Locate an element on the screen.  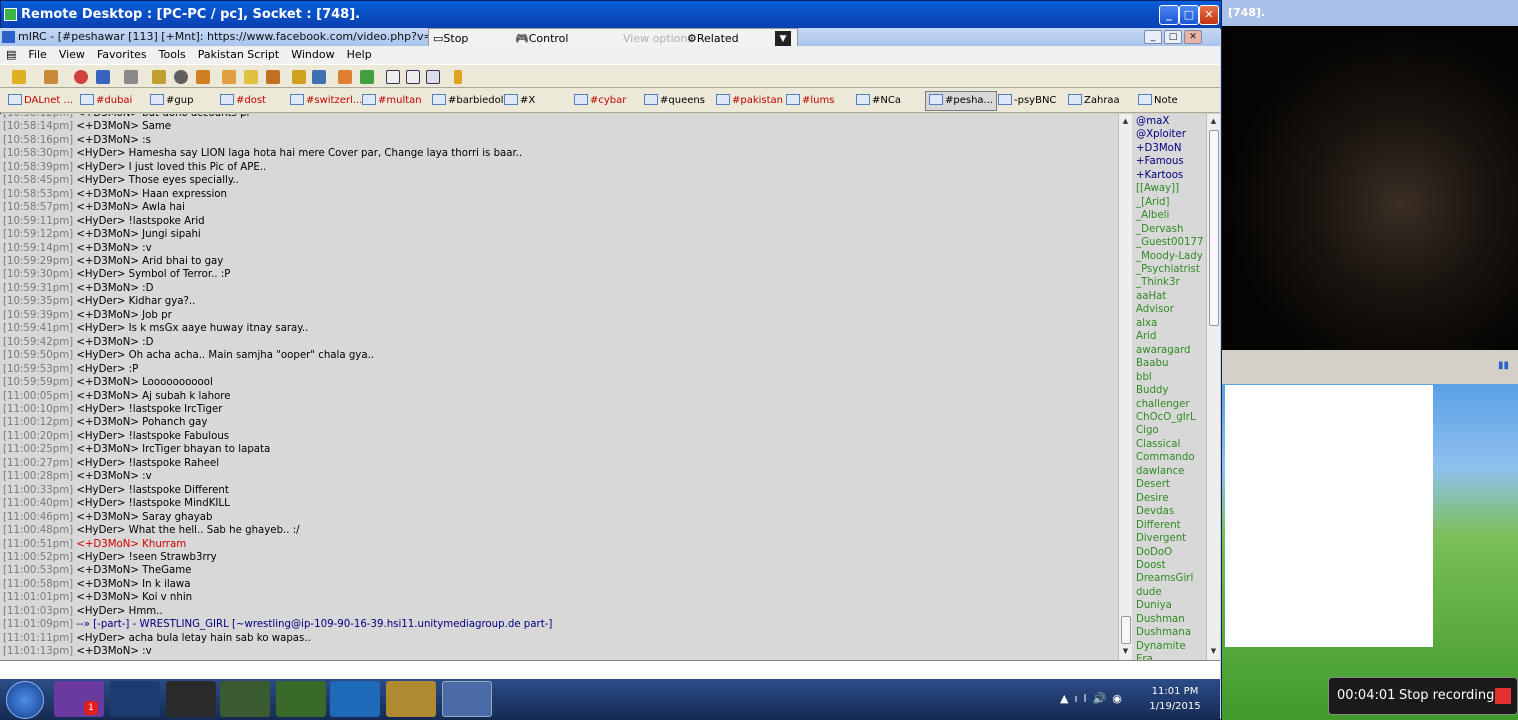
nick-item: Desire is located at coordinates (1171, 498).